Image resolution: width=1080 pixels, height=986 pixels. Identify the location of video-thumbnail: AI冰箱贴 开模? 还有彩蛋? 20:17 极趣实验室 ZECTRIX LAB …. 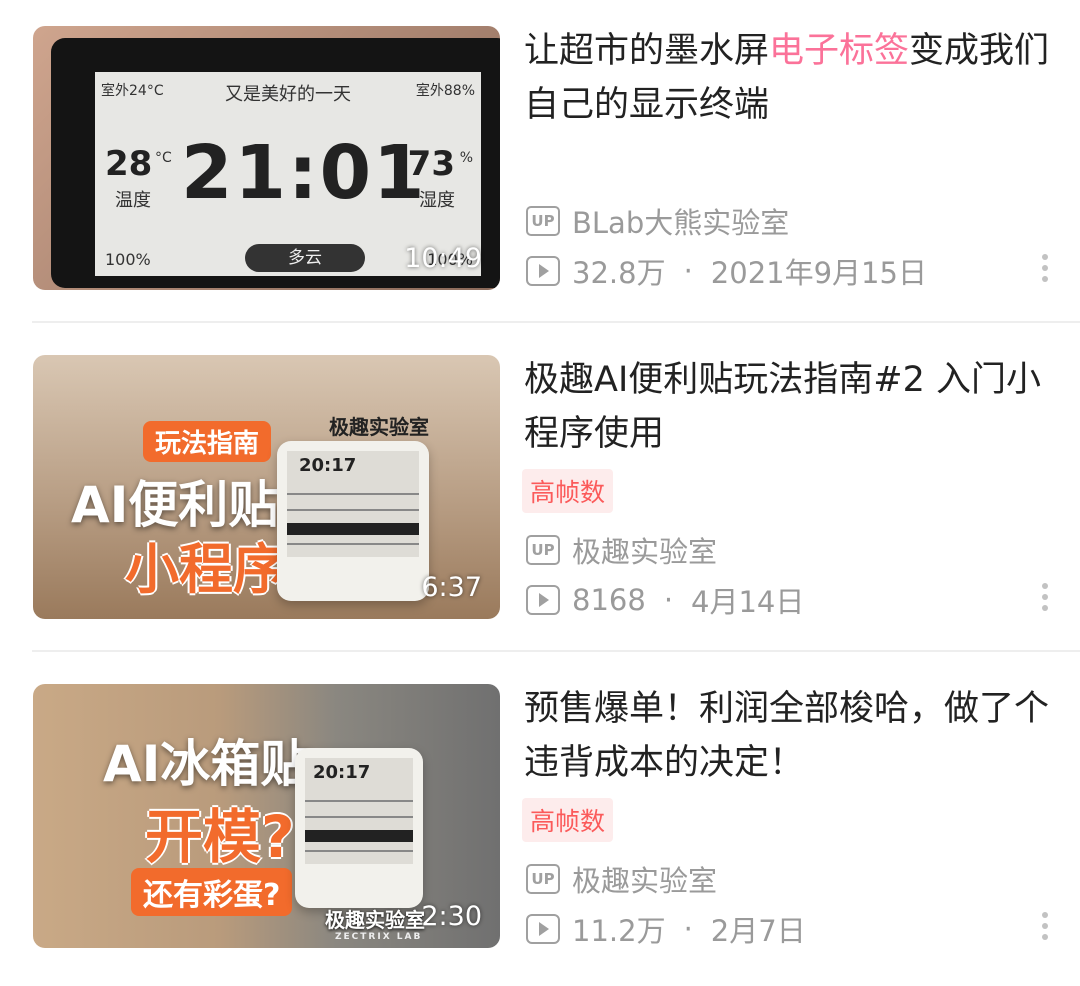
(266, 816).